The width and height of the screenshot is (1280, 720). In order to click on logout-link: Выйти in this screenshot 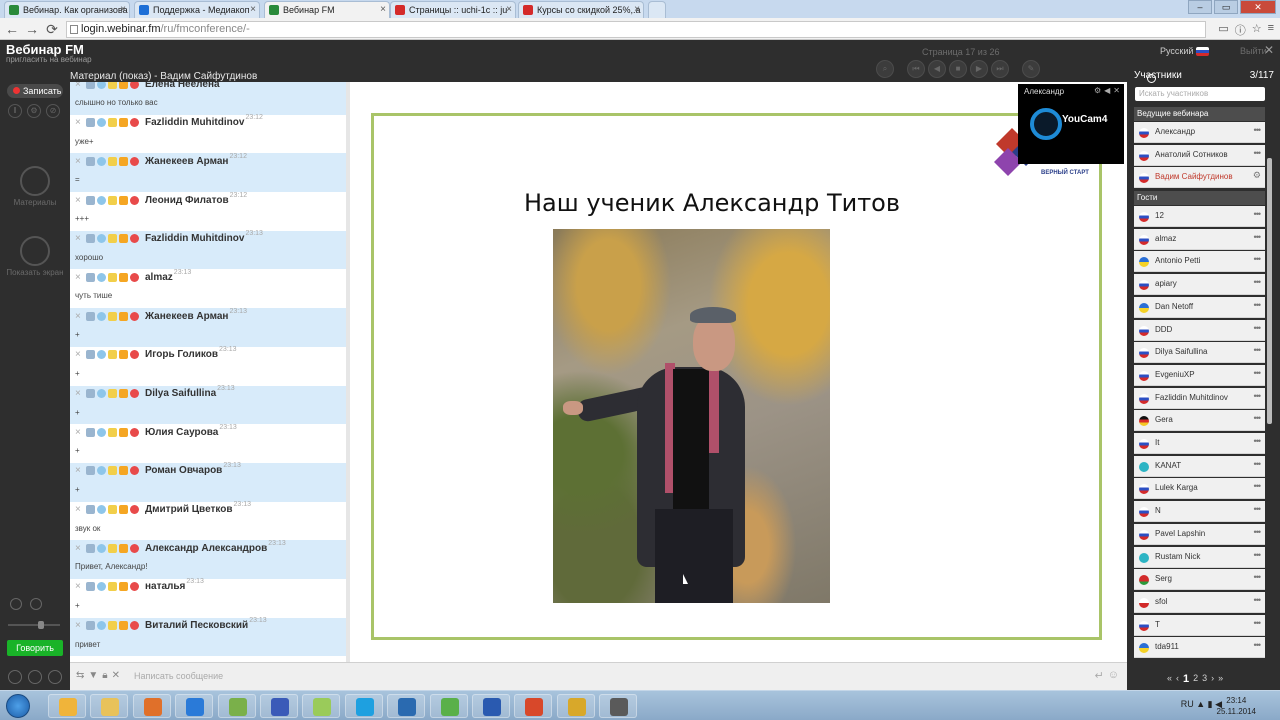, I will do `click(1253, 51)`.